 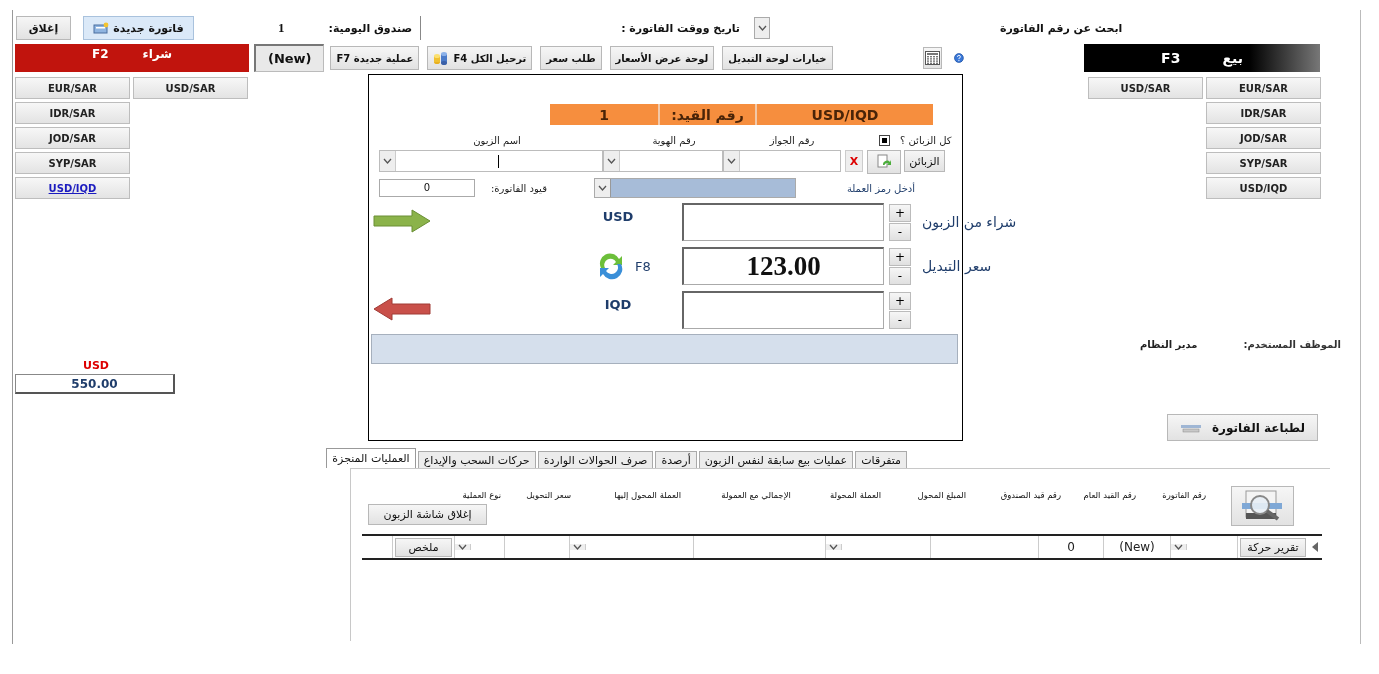 What do you see at coordinates (926, 140) in the screenshot?
I see `all-customers-label: كل الزبائن ؟` at bounding box center [926, 140].